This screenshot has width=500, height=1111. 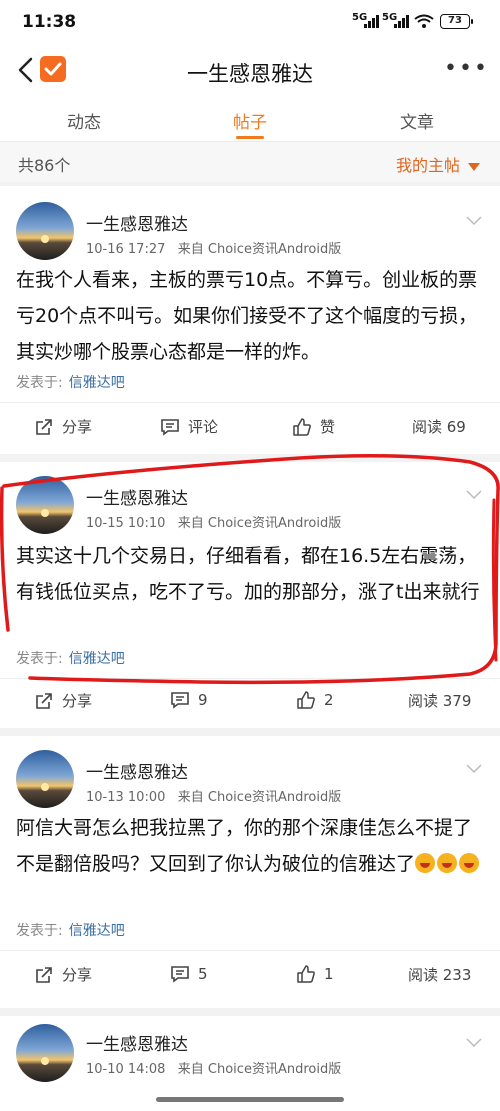 I want to click on post-meta: 10-16 17:27 来自 Choice资讯Android版, so click(x=213, y=247).